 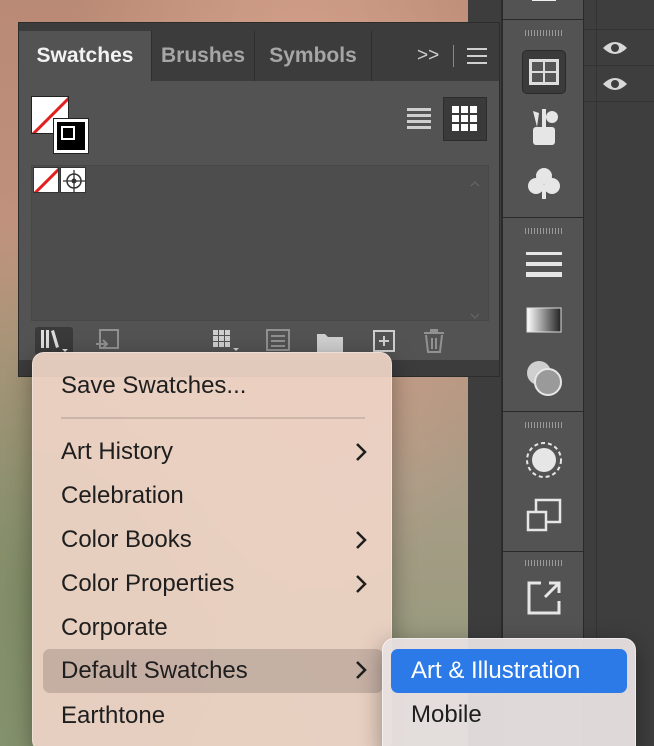 I want to click on menu-item-label: Celebration, so click(x=122, y=495).